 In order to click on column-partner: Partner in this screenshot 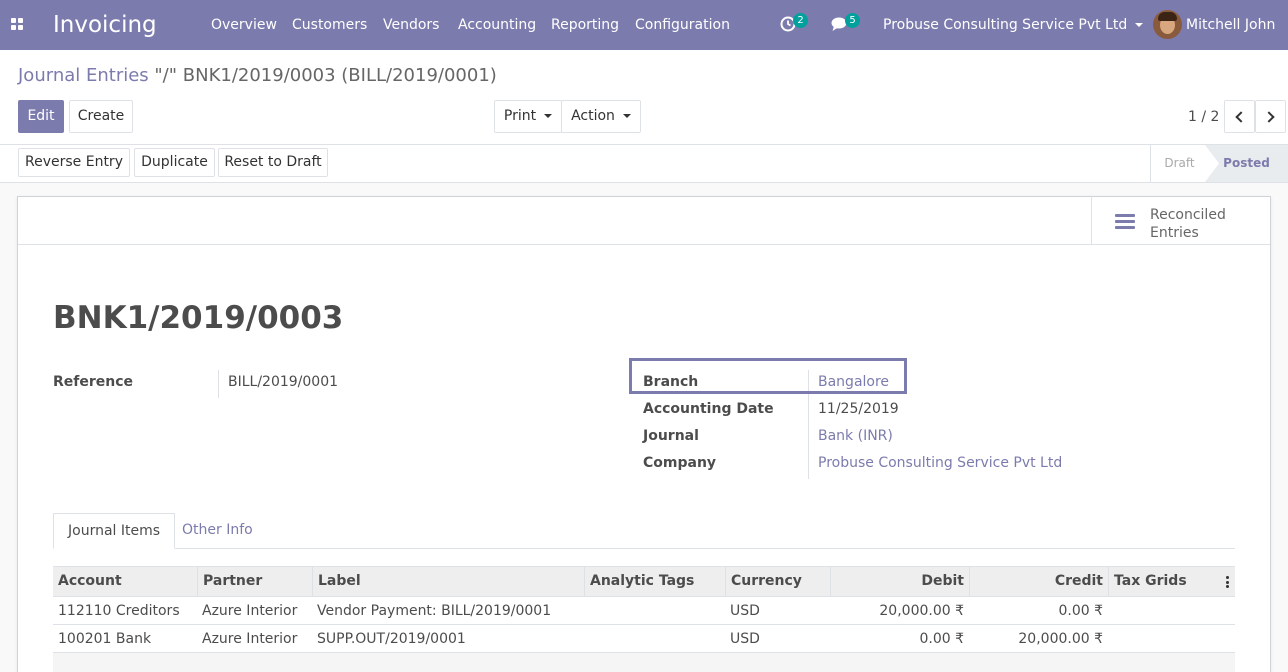, I will do `click(254, 581)`.